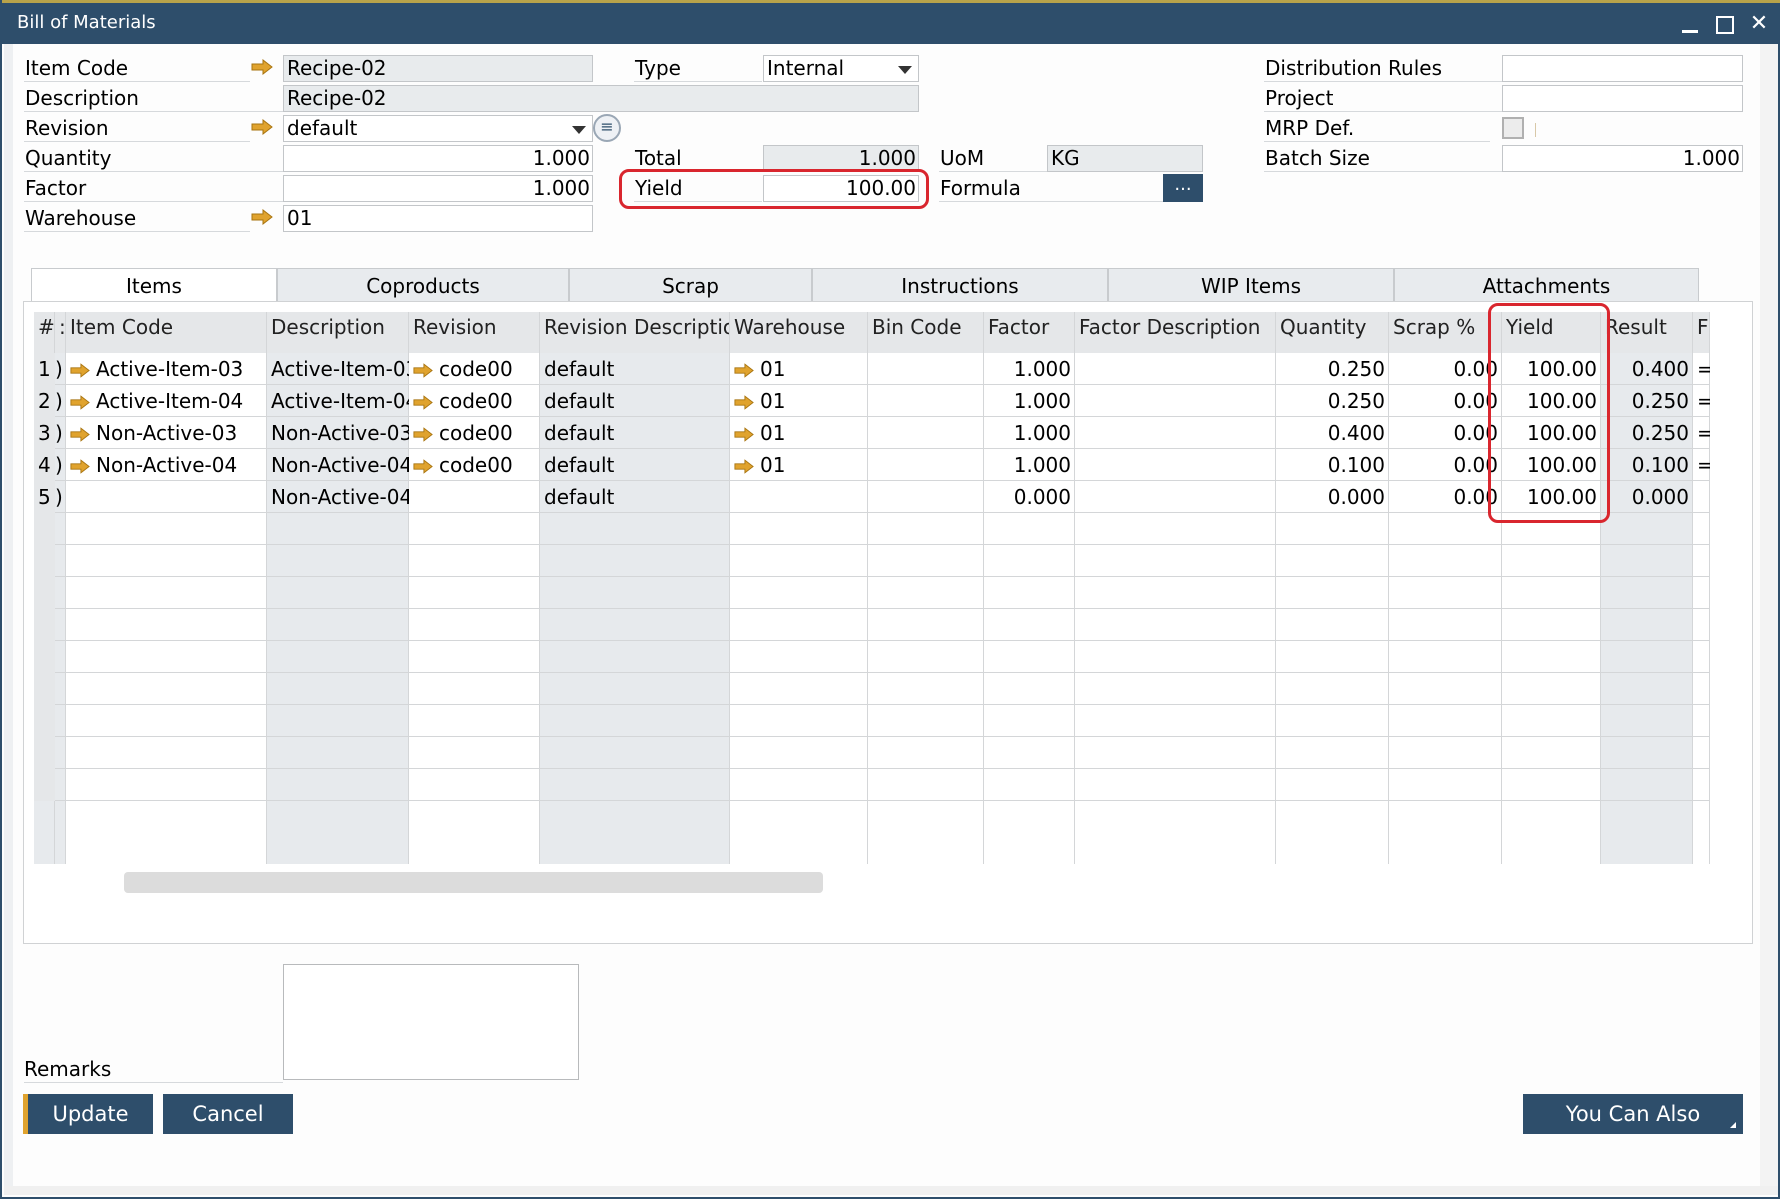  I want to click on tab-scrap: Scrap, so click(690, 285).